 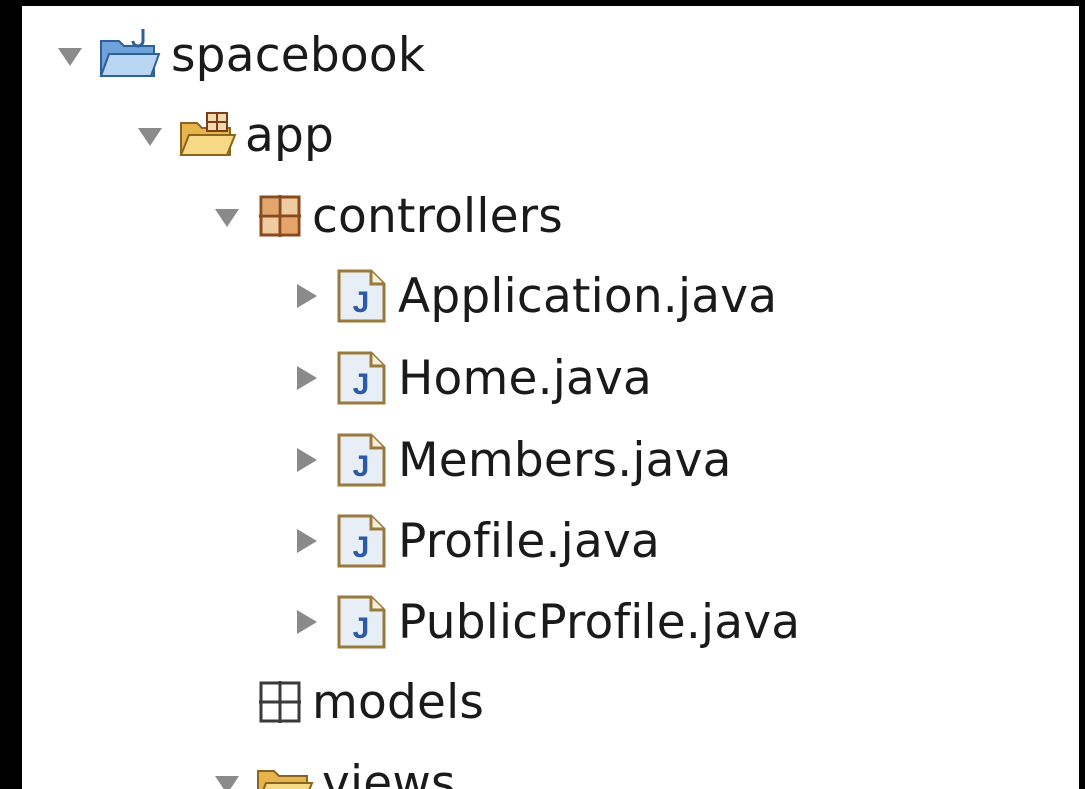 What do you see at coordinates (588, 296) in the screenshot?
I see `tree-item-label: Application.java` at bounding box center [588, 296].